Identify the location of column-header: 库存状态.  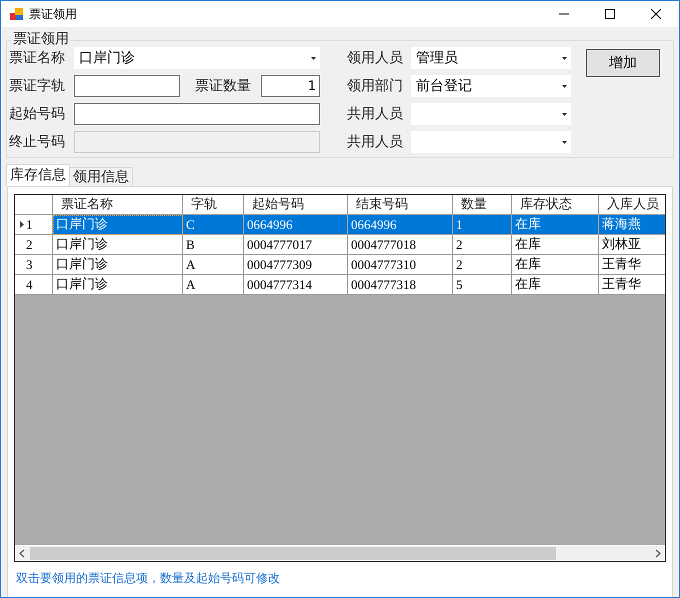
(555, 205).